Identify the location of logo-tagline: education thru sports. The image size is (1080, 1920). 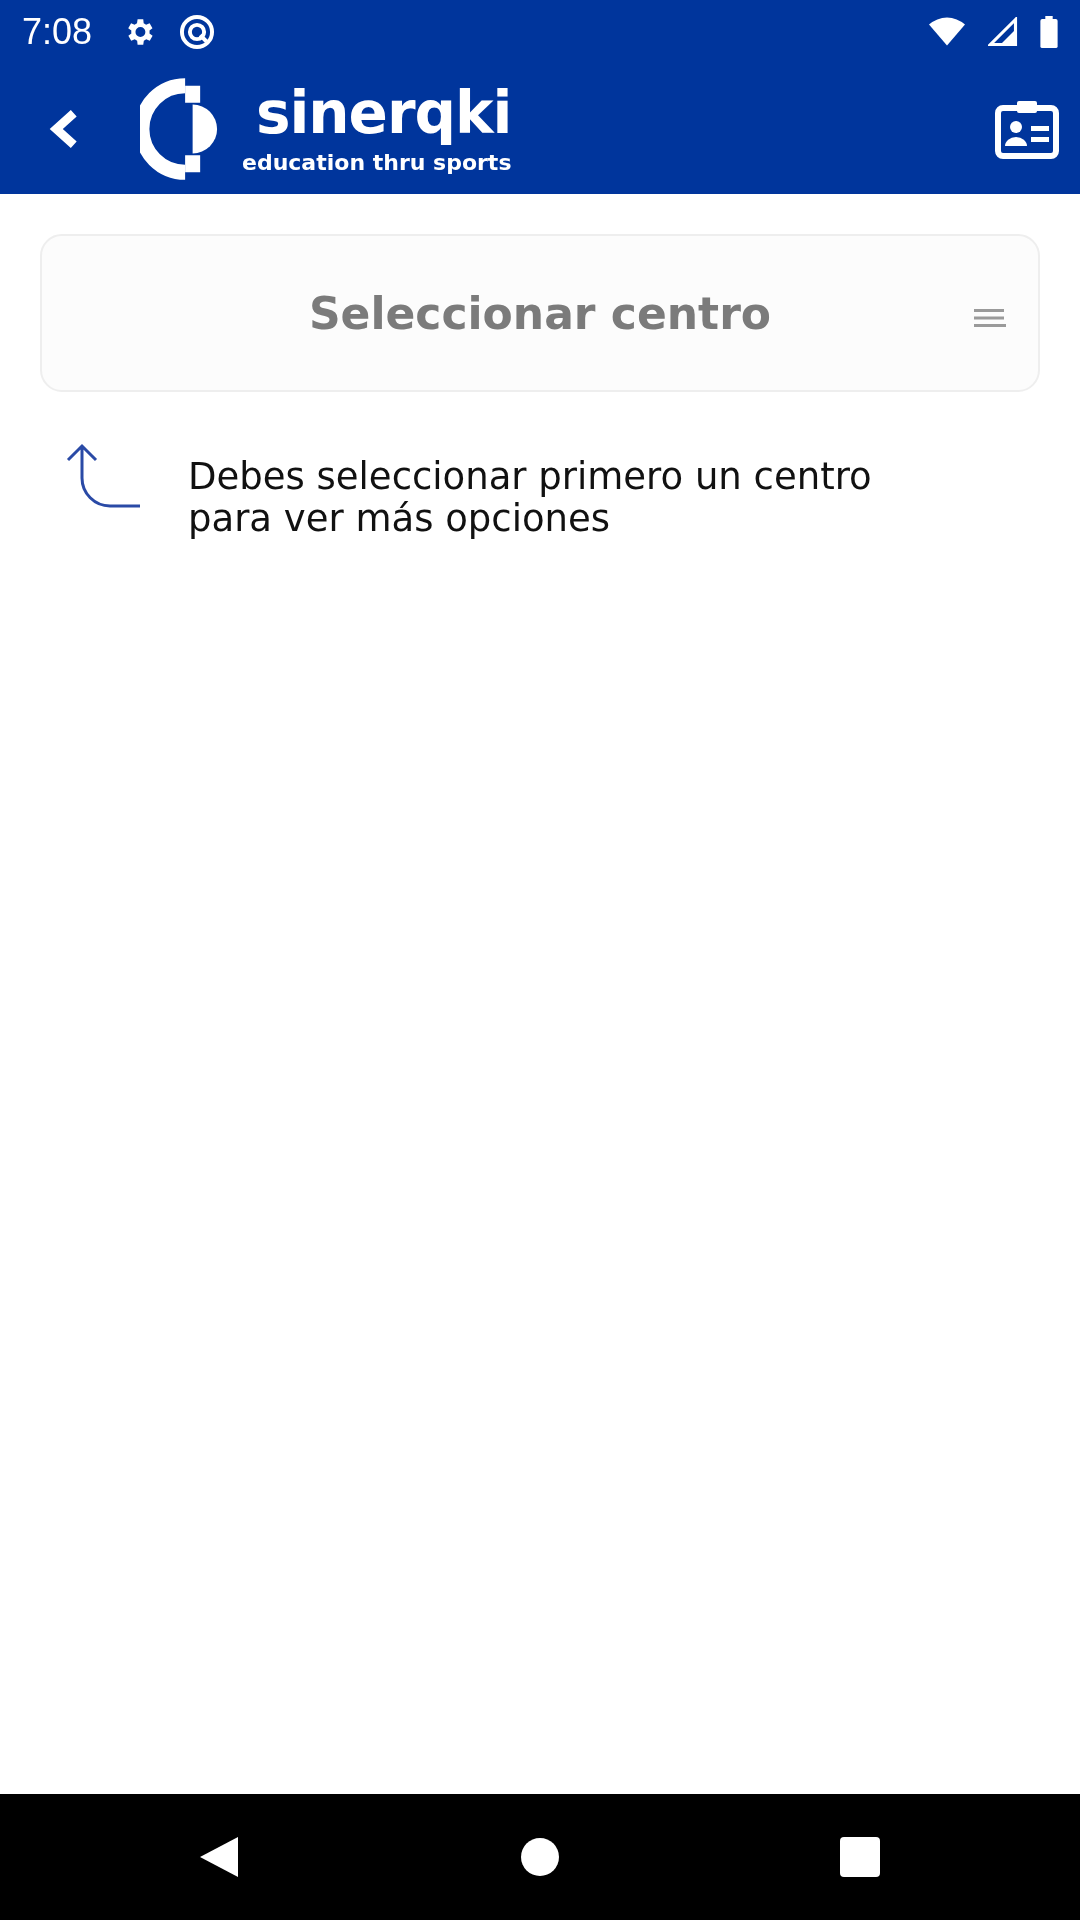
(377, 162).